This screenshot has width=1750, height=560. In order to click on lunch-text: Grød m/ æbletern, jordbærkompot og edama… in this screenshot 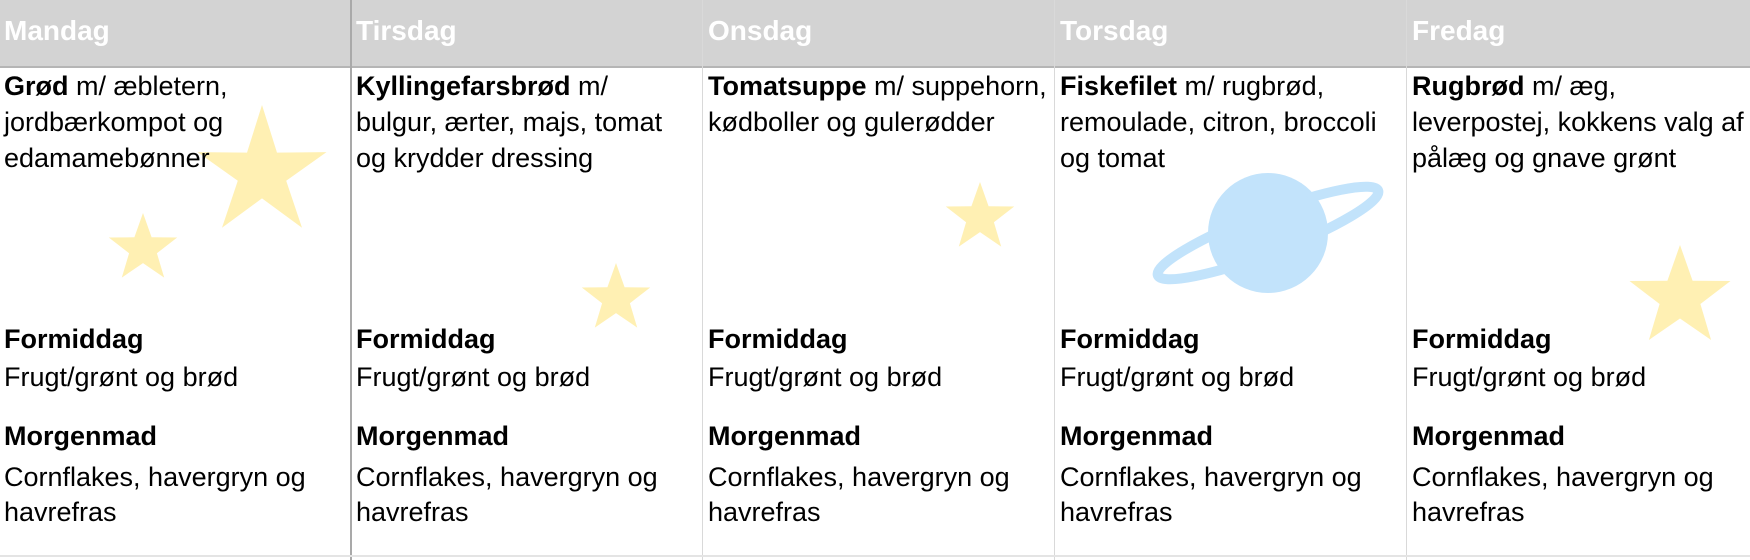, I will do `click(174, 122)`.